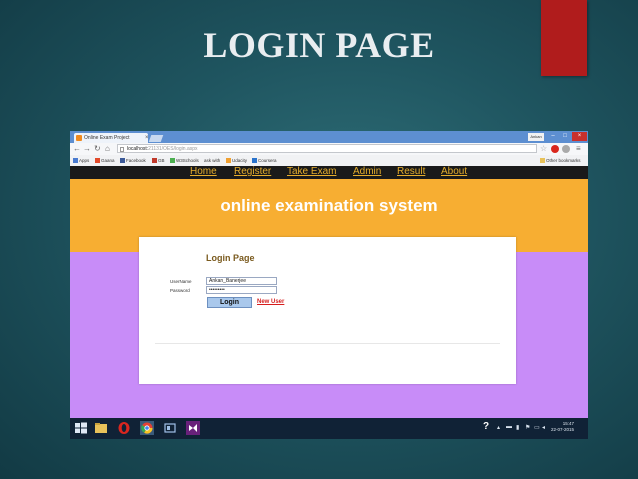  Describe the element at coordinates (181, 281) in the screenshot. I see `username-label: UserName` at that location.